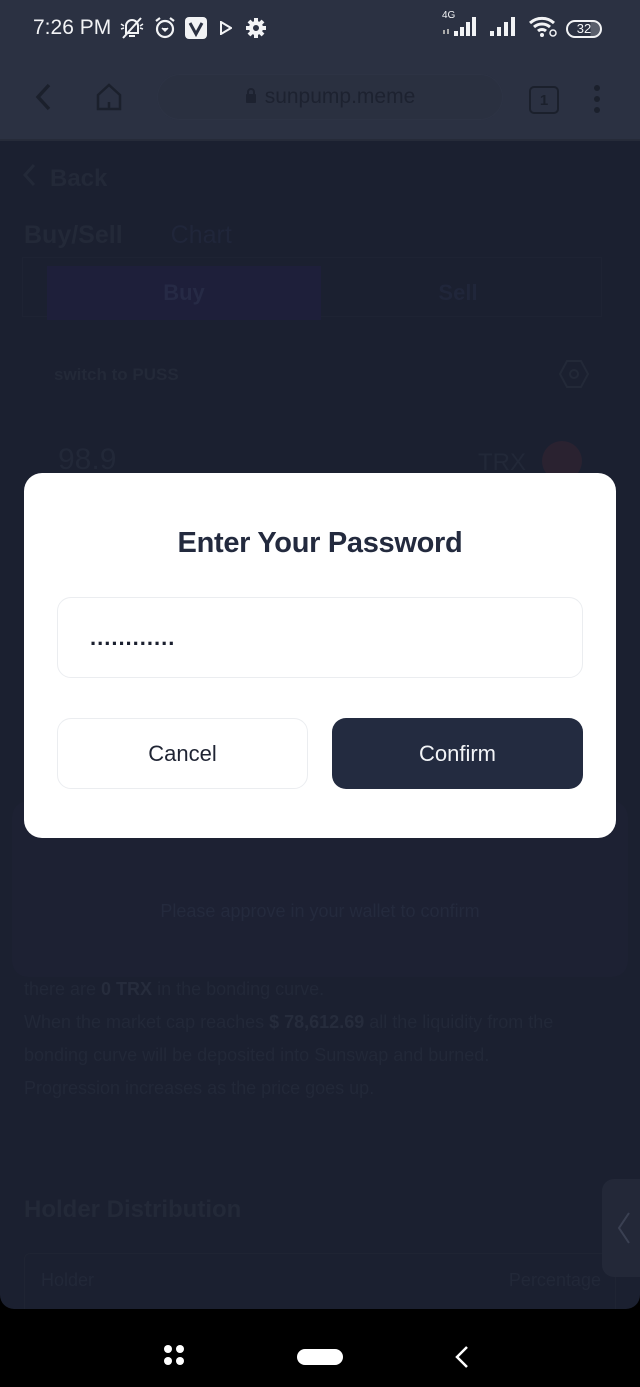 This screenshot has height=1387, width=640. What do you see at coordinates (165, 28) in the screenshot?
I see `alarm-icon` at bounding box center [165, 28].